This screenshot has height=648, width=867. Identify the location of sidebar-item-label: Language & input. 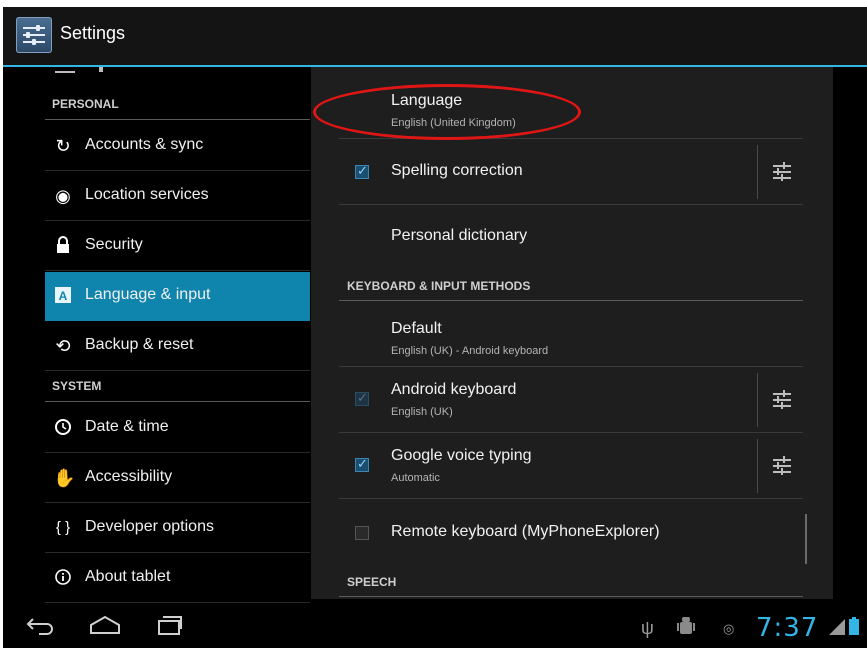
(148, 294).